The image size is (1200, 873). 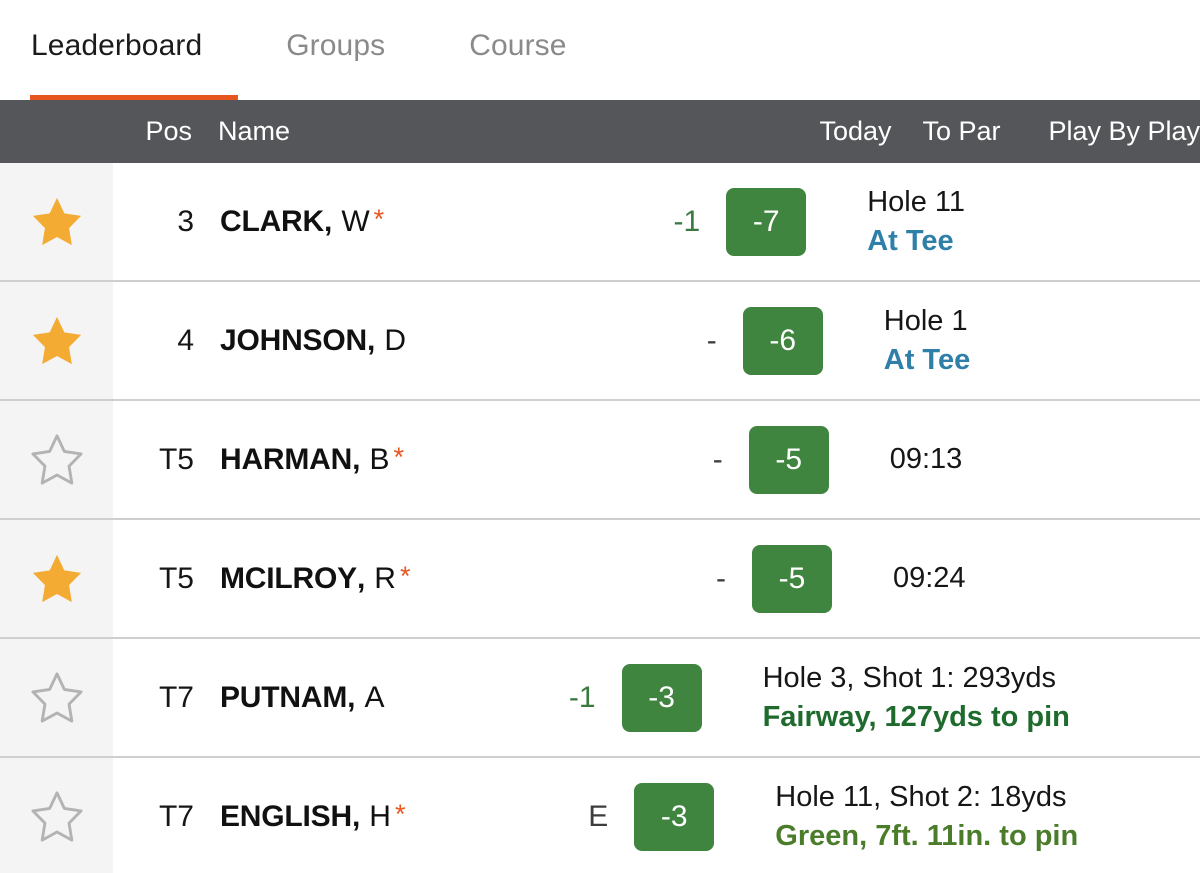 I want to click on position-cell: T5, so click(x=165, y=459).